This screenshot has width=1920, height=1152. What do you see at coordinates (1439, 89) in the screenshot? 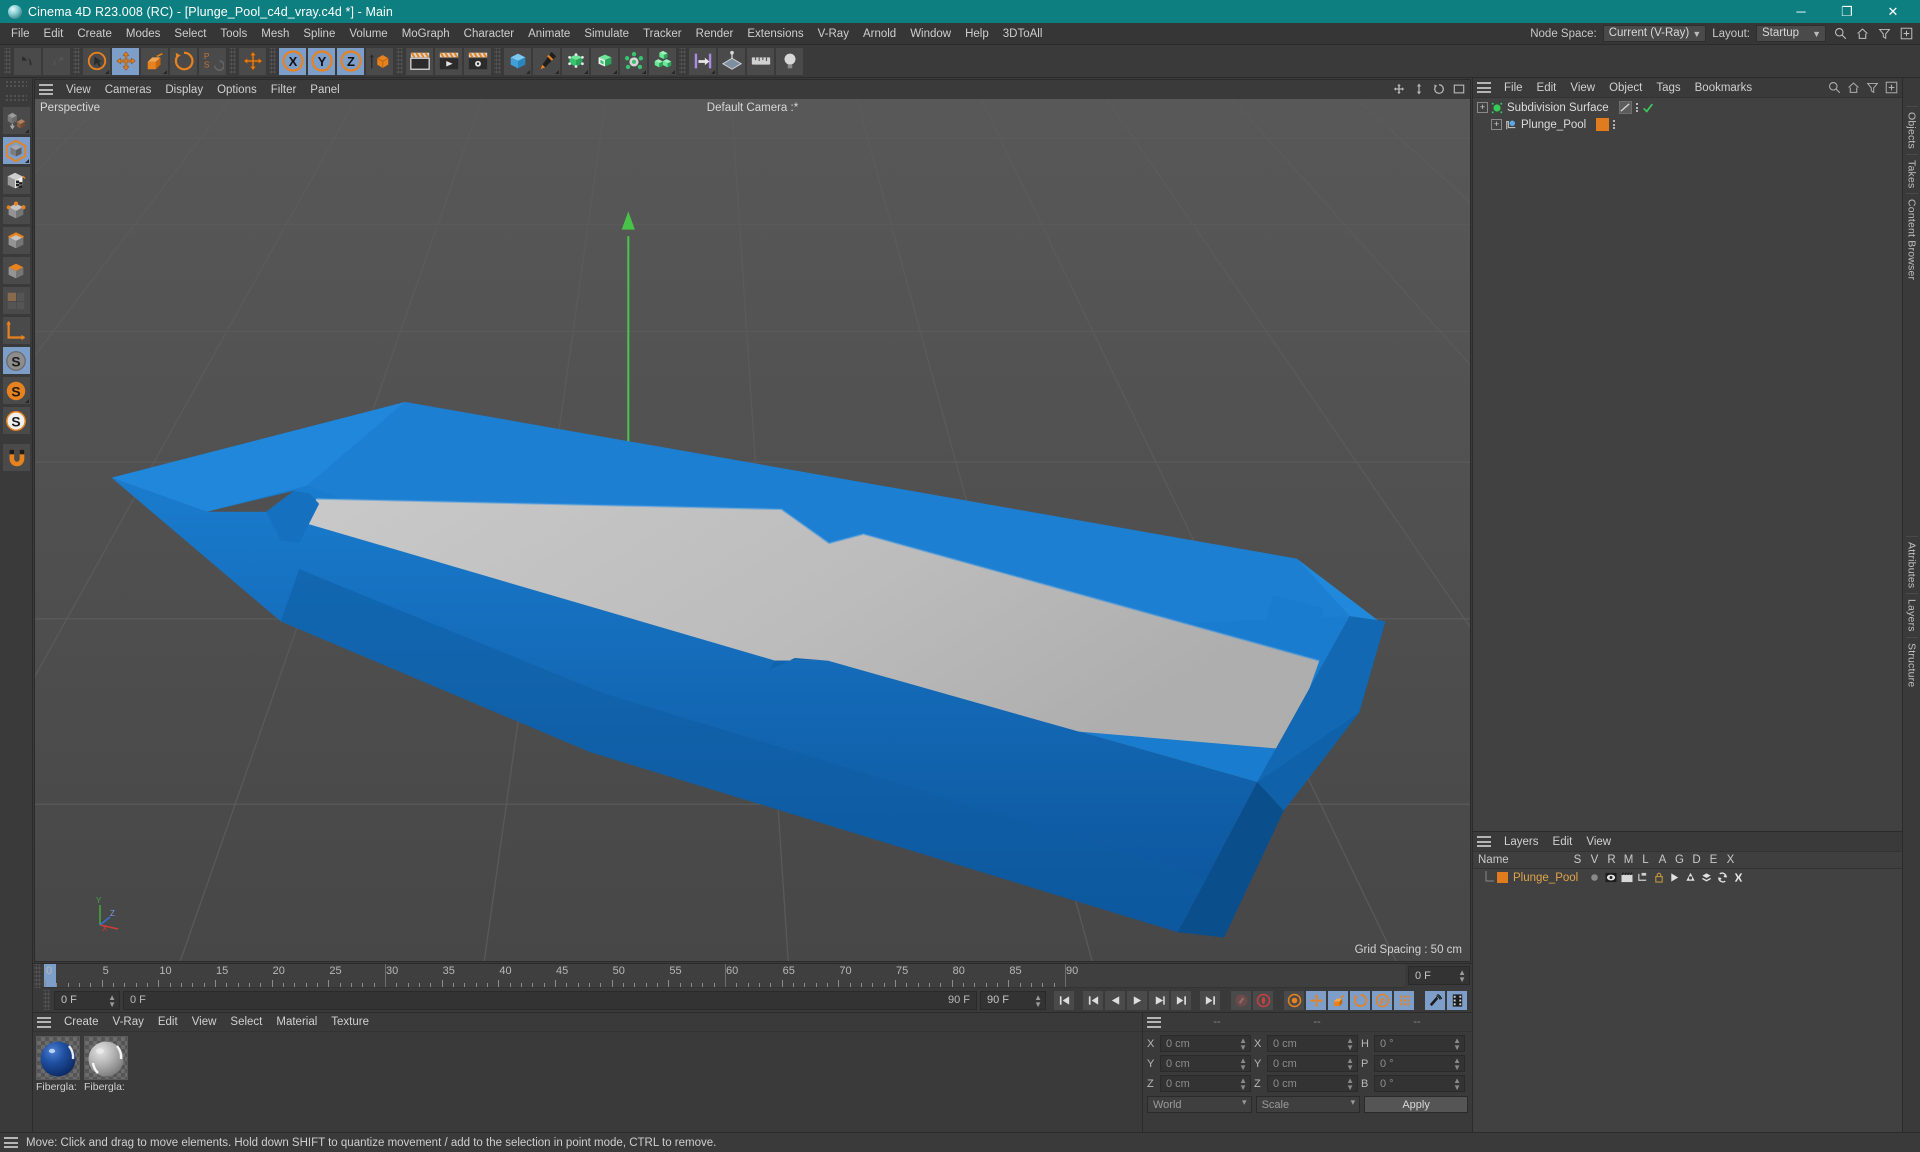
I see `rotate-icon` at bounding box center [1439, 89].